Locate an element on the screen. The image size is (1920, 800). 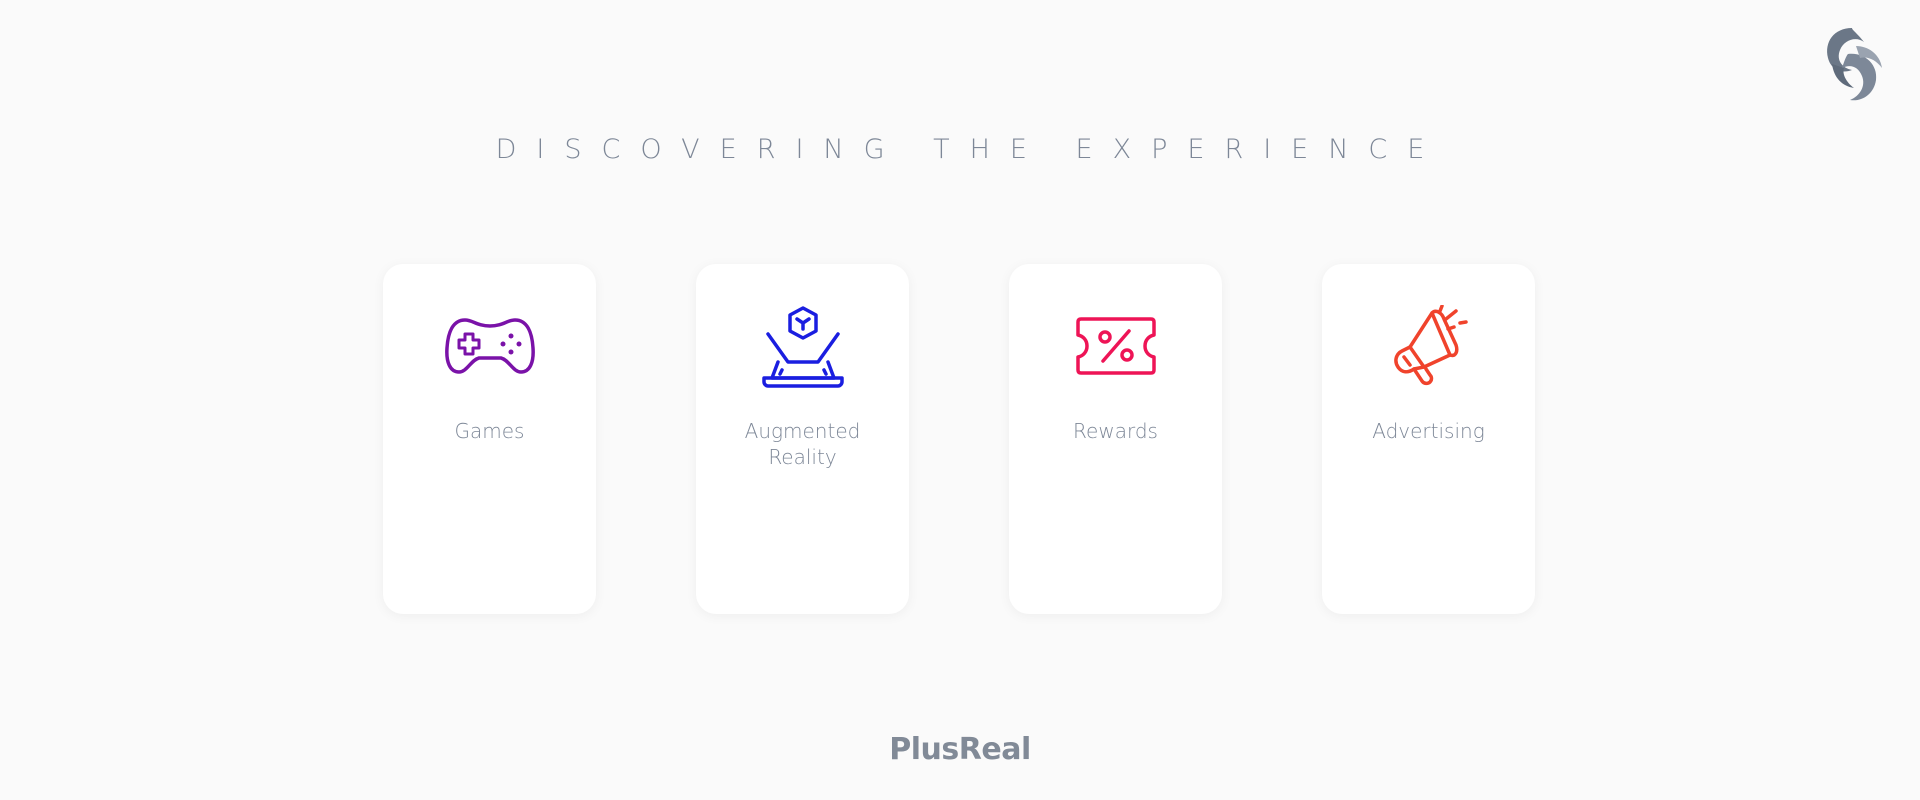
ticket-percent-icon is located at coordinates (1115, 346).